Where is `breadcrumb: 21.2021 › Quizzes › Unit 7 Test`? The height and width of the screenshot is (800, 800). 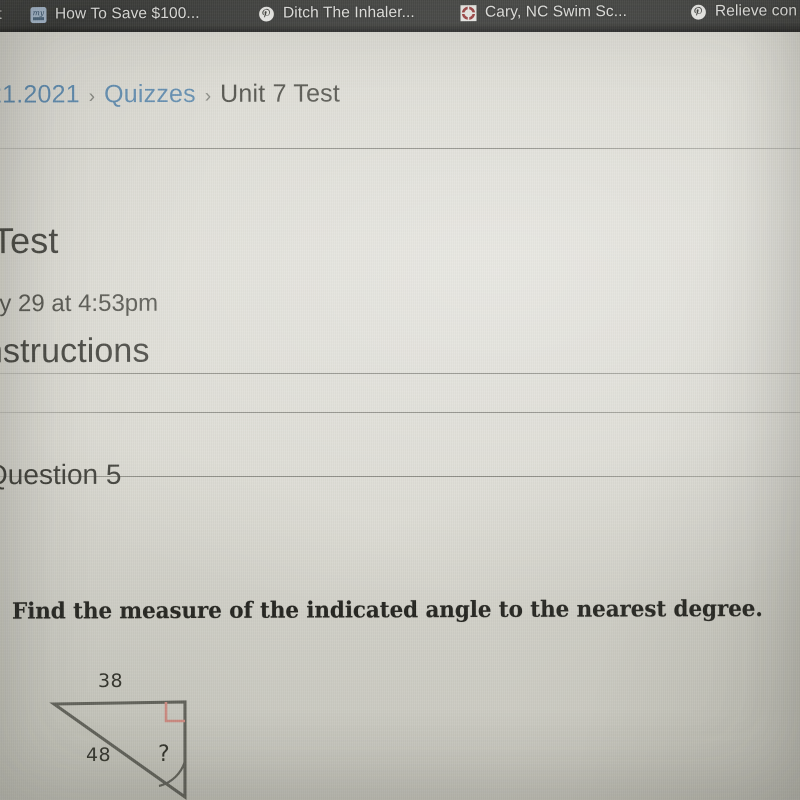 breadcrumb: 21.2021 › Quizzes › Unit 7 Test is located at coordinates (170, 94).